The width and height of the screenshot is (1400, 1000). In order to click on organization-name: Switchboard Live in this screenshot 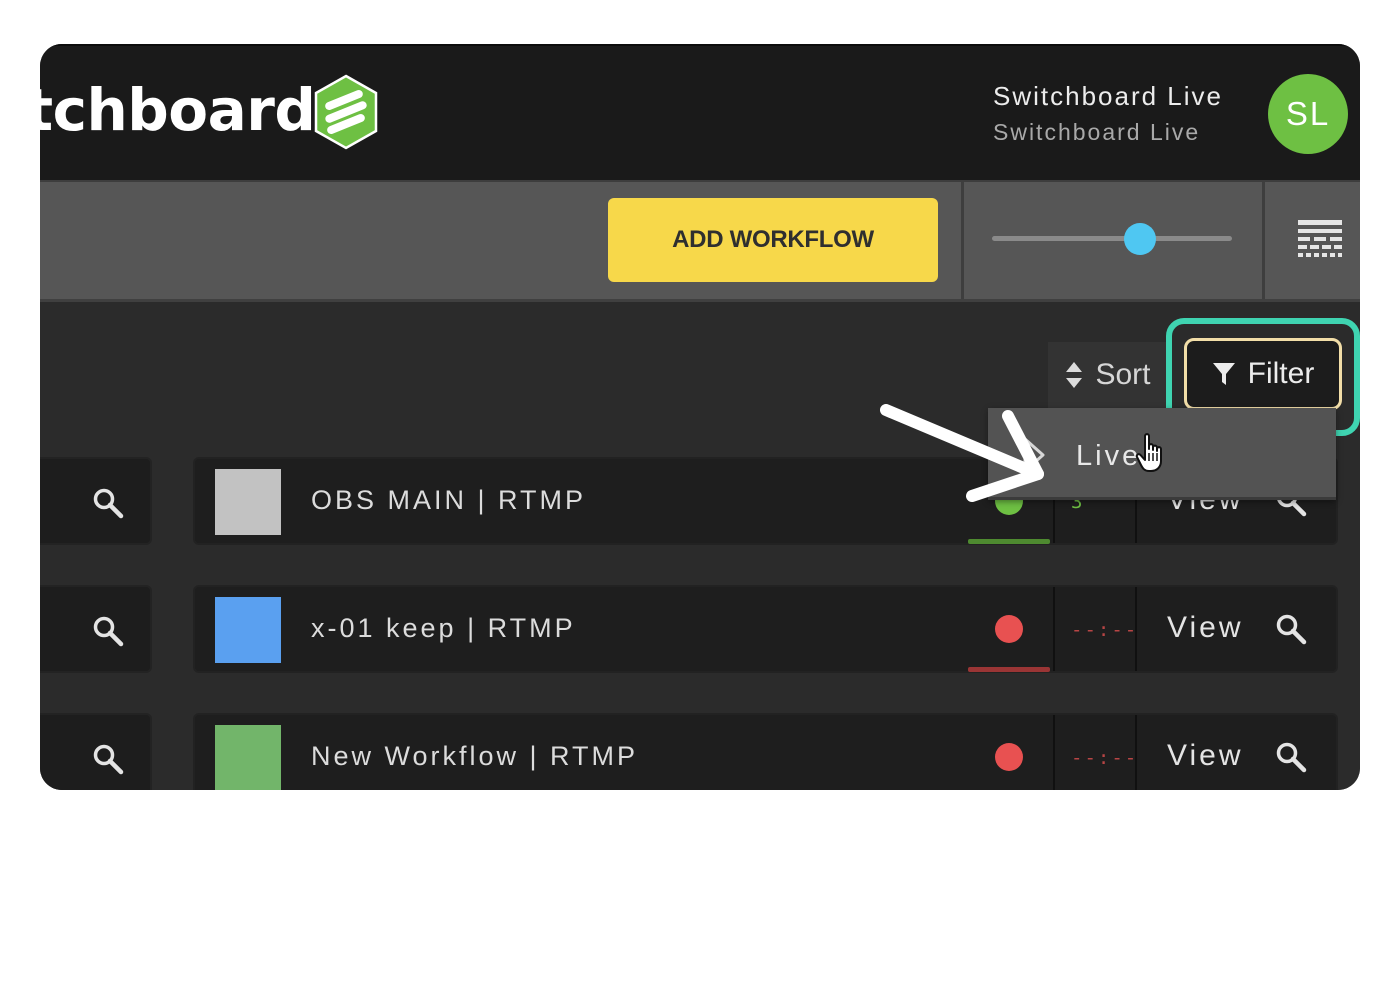, I will do `click(1097, 132)`.